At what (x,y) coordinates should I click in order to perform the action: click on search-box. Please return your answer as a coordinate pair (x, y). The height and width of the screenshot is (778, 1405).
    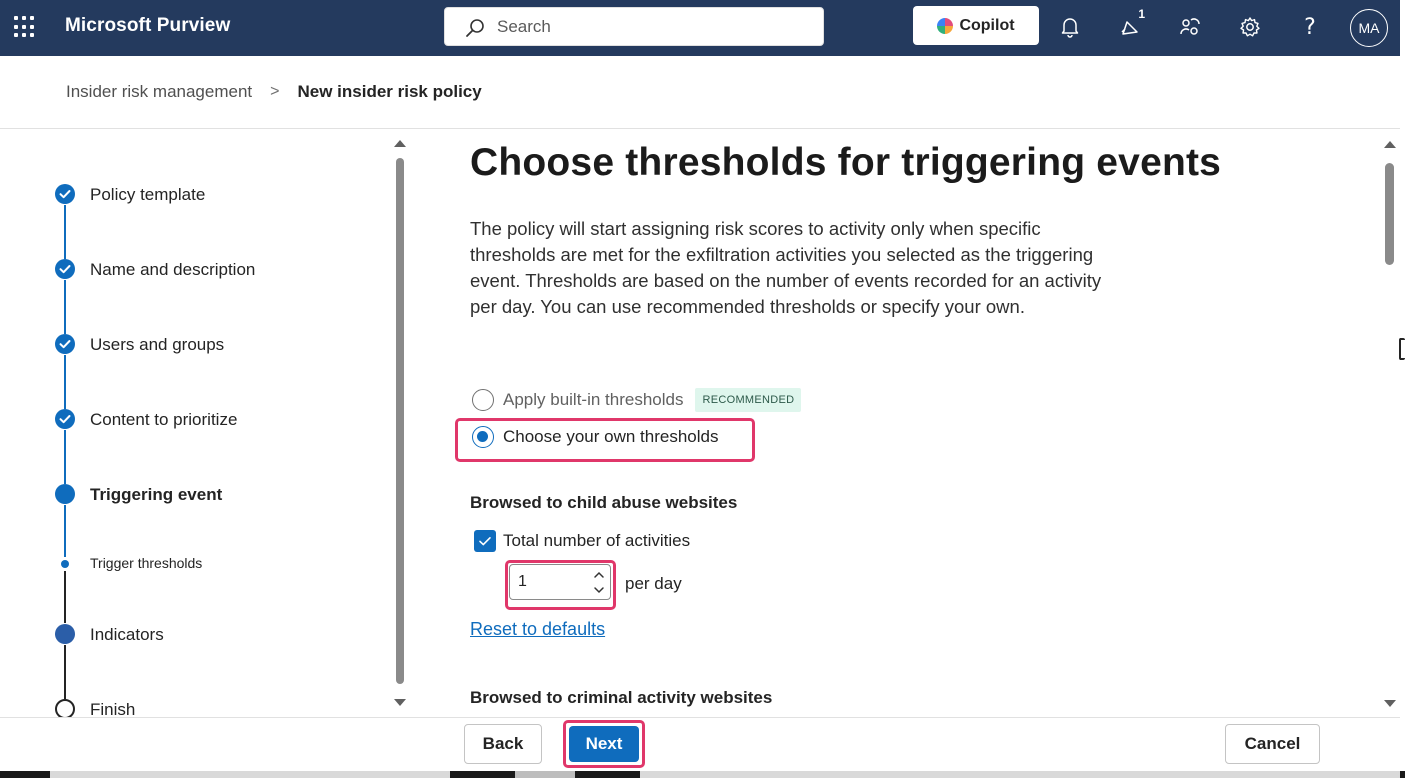
    Looking at the image, I should click on (634, 26).